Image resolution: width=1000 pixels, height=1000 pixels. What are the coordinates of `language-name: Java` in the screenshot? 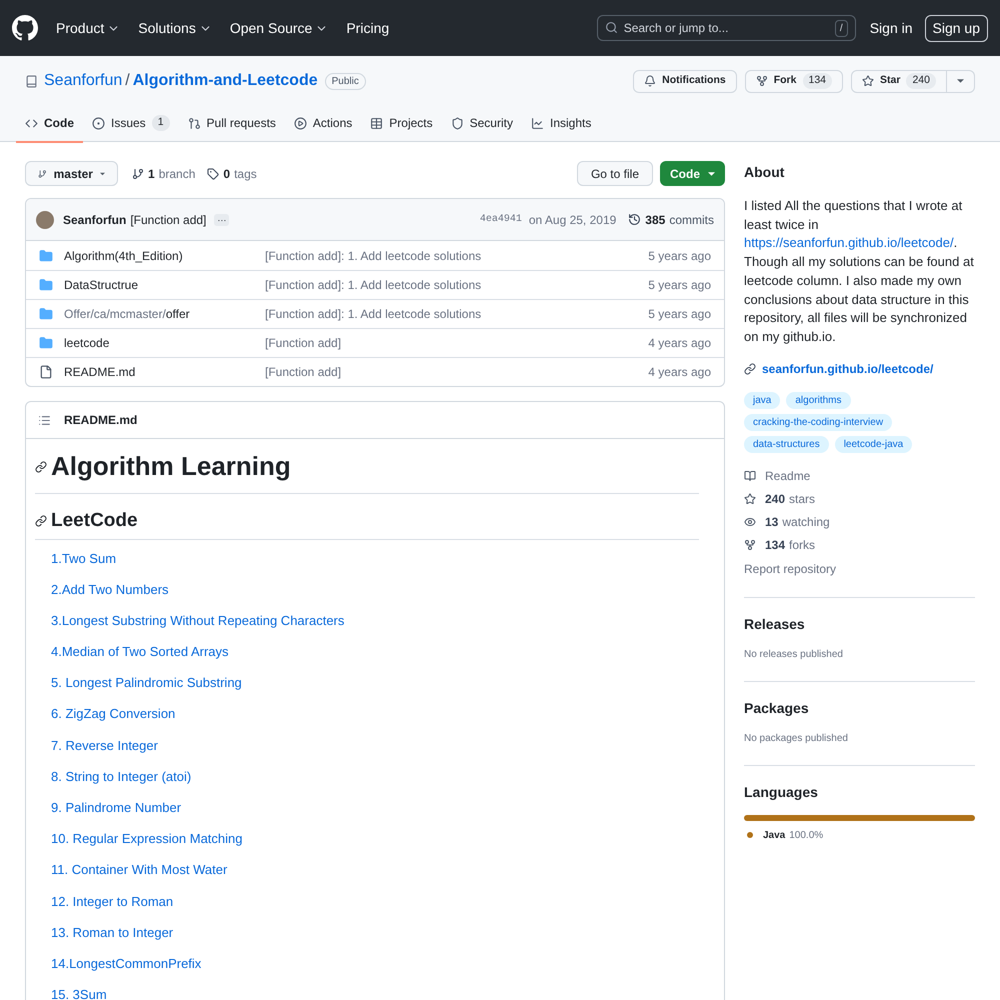 It's located at (774, 835).